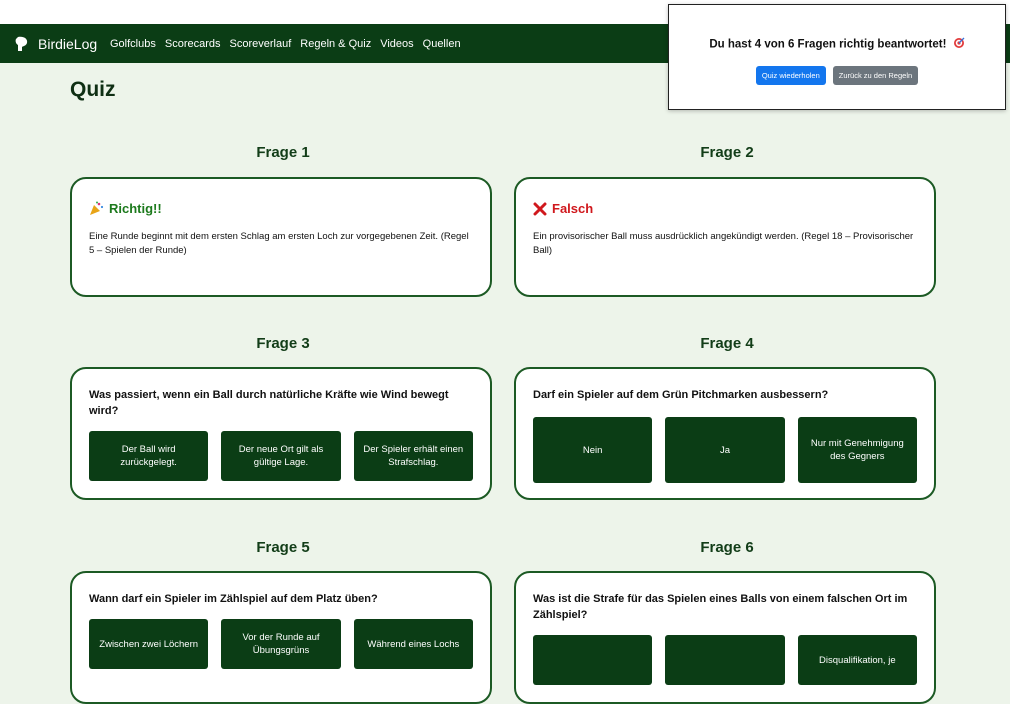  I want to click on answer-options: Nein Ja Nur mit Genehmigung des Gegners, so click(725, 450).